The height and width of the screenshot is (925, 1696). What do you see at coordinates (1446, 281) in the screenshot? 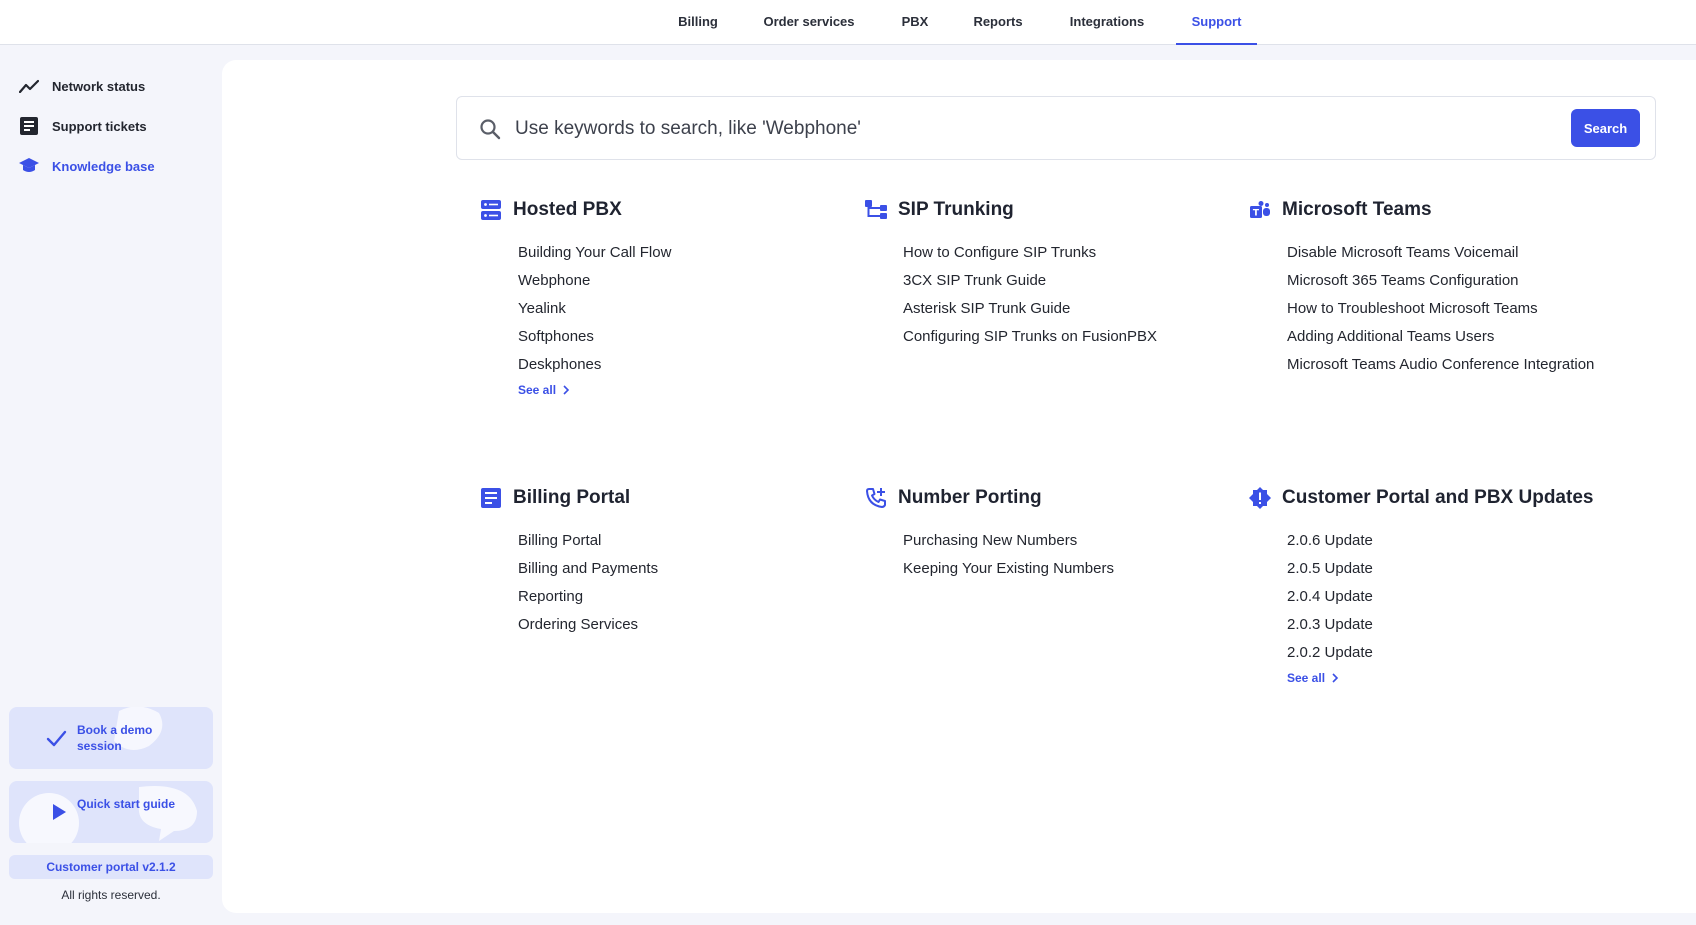
I see `article-link: Microsoft 365 Teams Configuration` at bounding box center [1446, 281].